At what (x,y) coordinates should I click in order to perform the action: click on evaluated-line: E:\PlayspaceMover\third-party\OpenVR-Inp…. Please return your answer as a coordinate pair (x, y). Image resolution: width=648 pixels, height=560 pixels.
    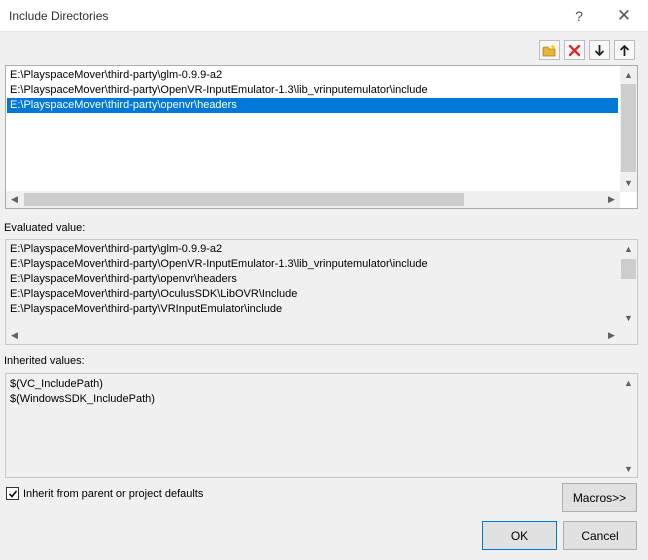
    Looking at the image, I should click on (219, 264).